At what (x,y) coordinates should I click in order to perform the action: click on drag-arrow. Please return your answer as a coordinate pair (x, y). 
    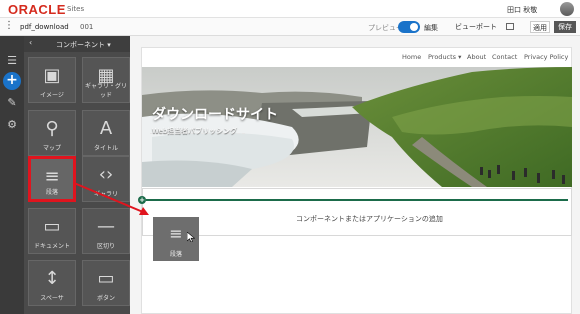
    Looking at the image, I should click on (111, 198).